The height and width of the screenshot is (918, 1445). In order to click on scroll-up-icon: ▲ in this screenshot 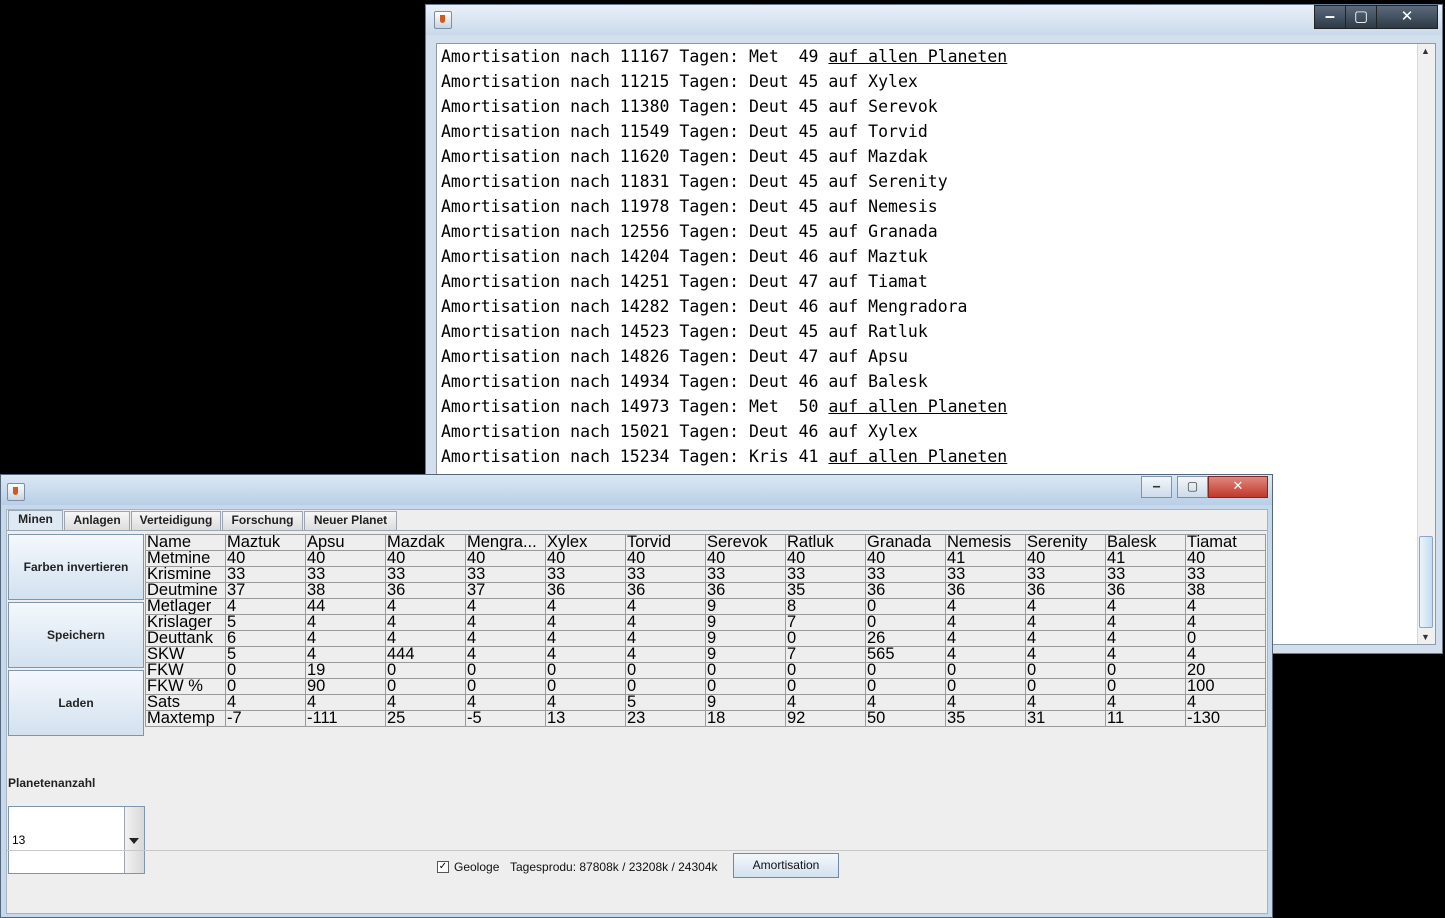, I will do `click(1425, 51)`.